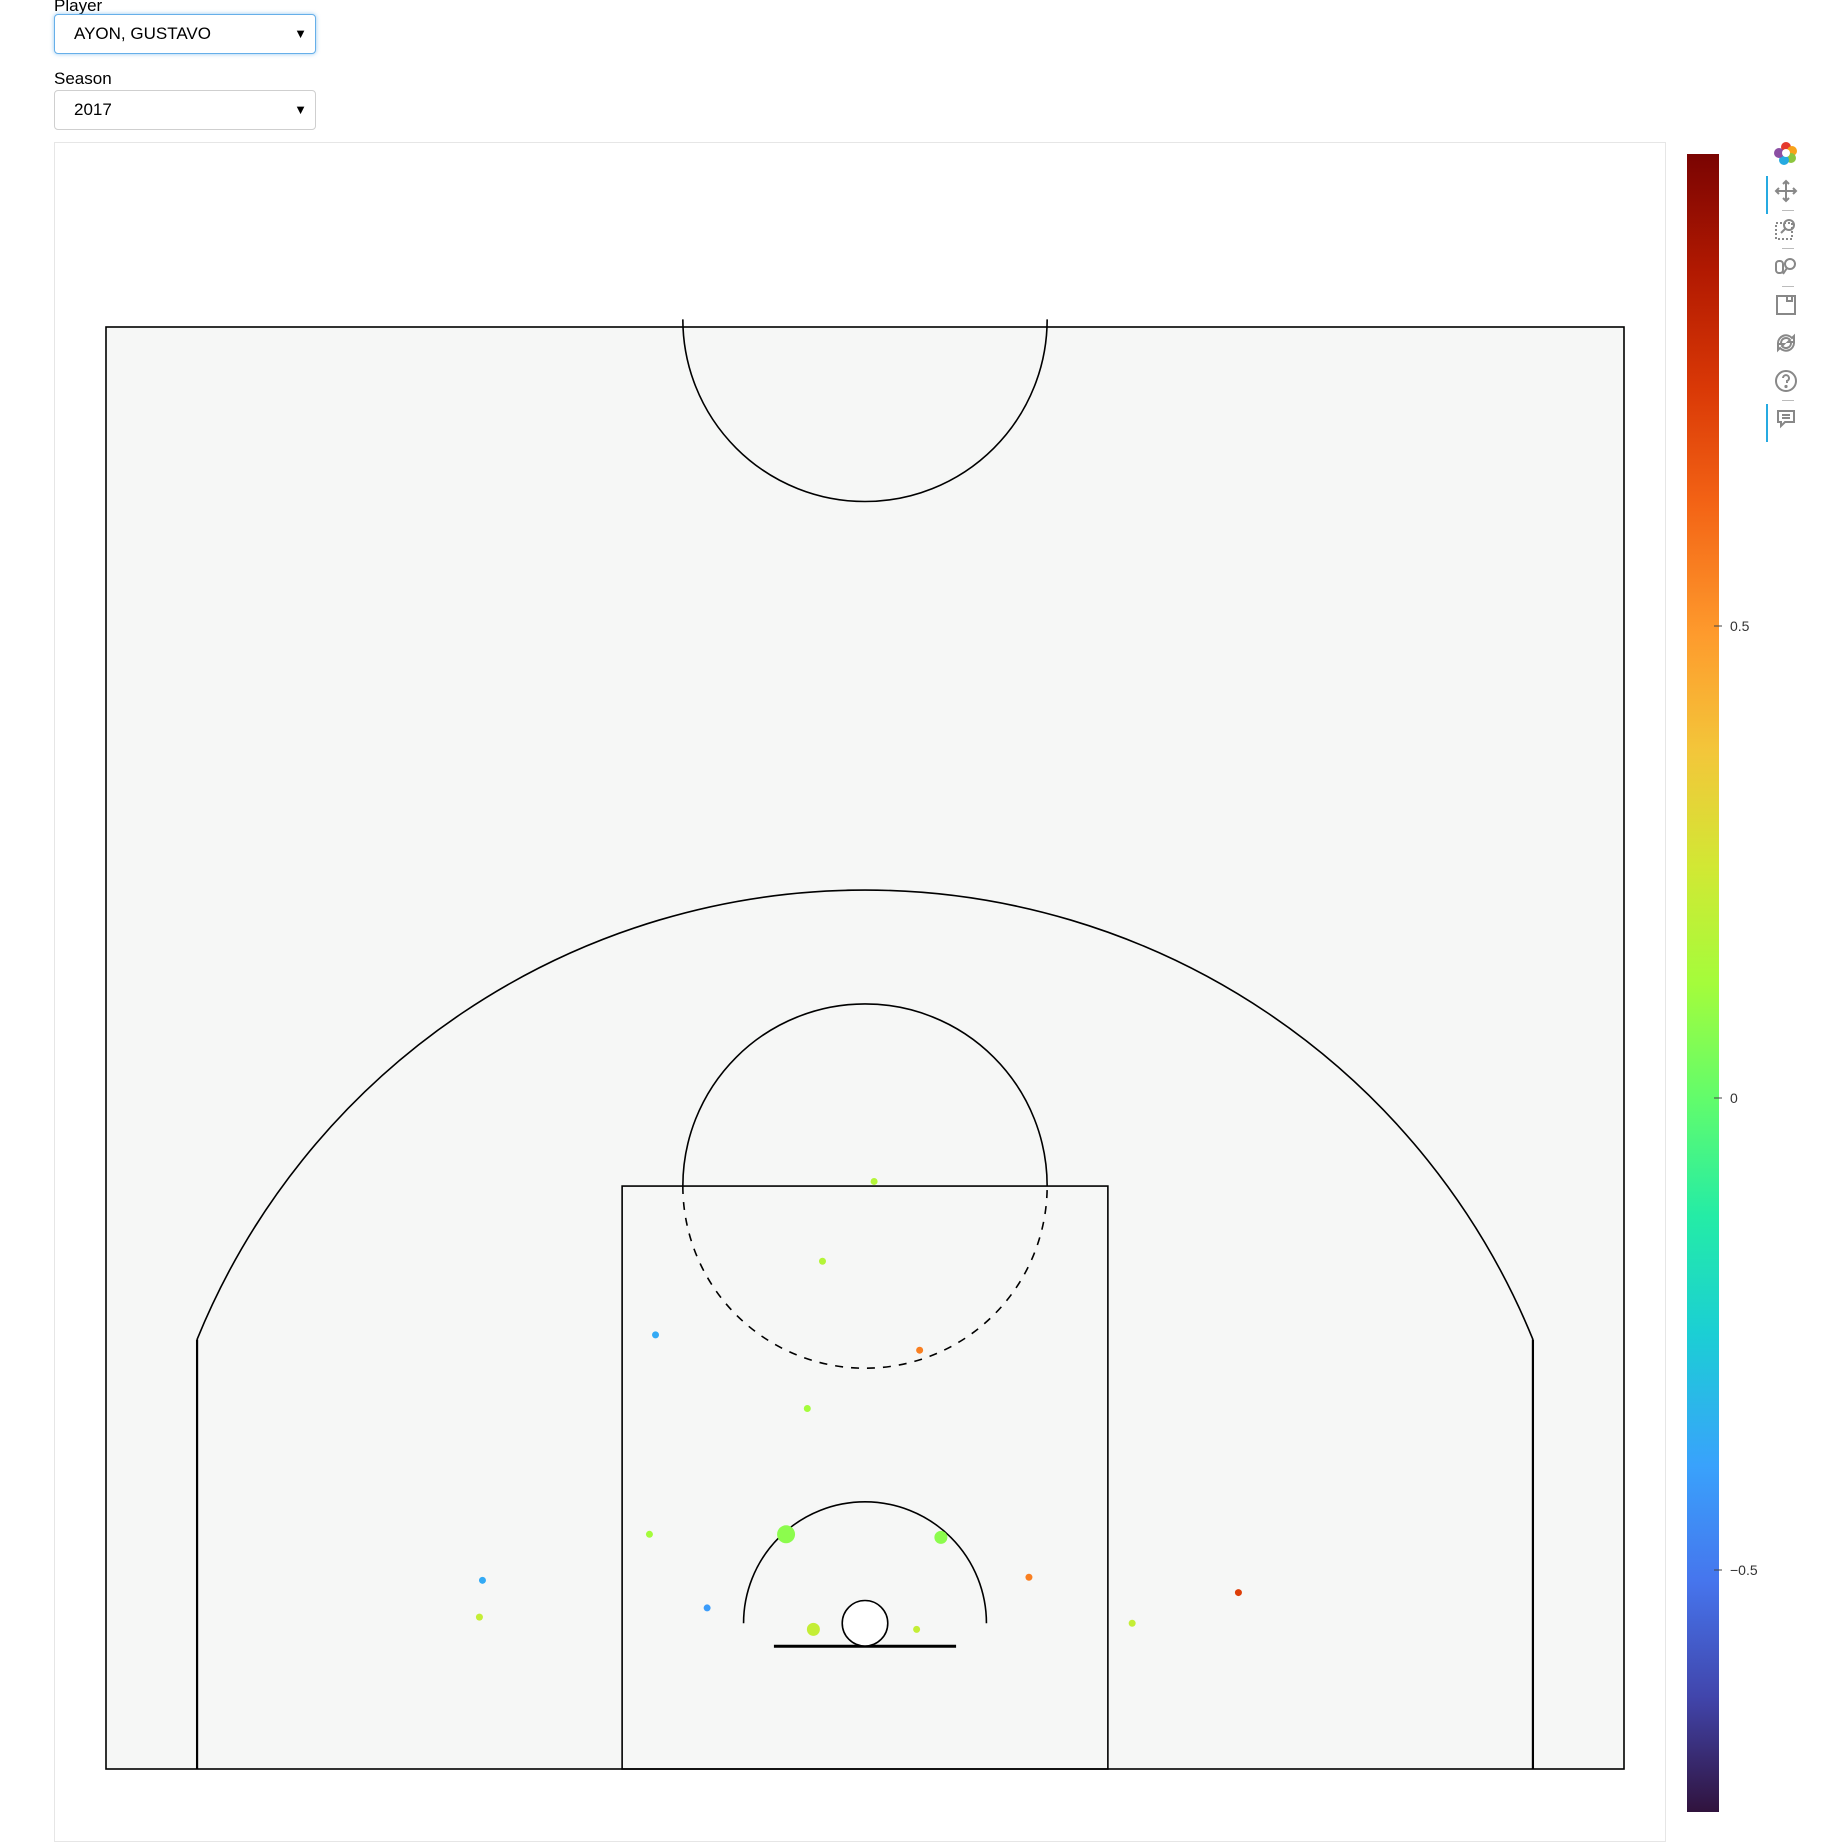  Describe the element at coordinates (1740, 626) in the screenshot. I see `colorbar-tick-label-0: 0.5` at that location.